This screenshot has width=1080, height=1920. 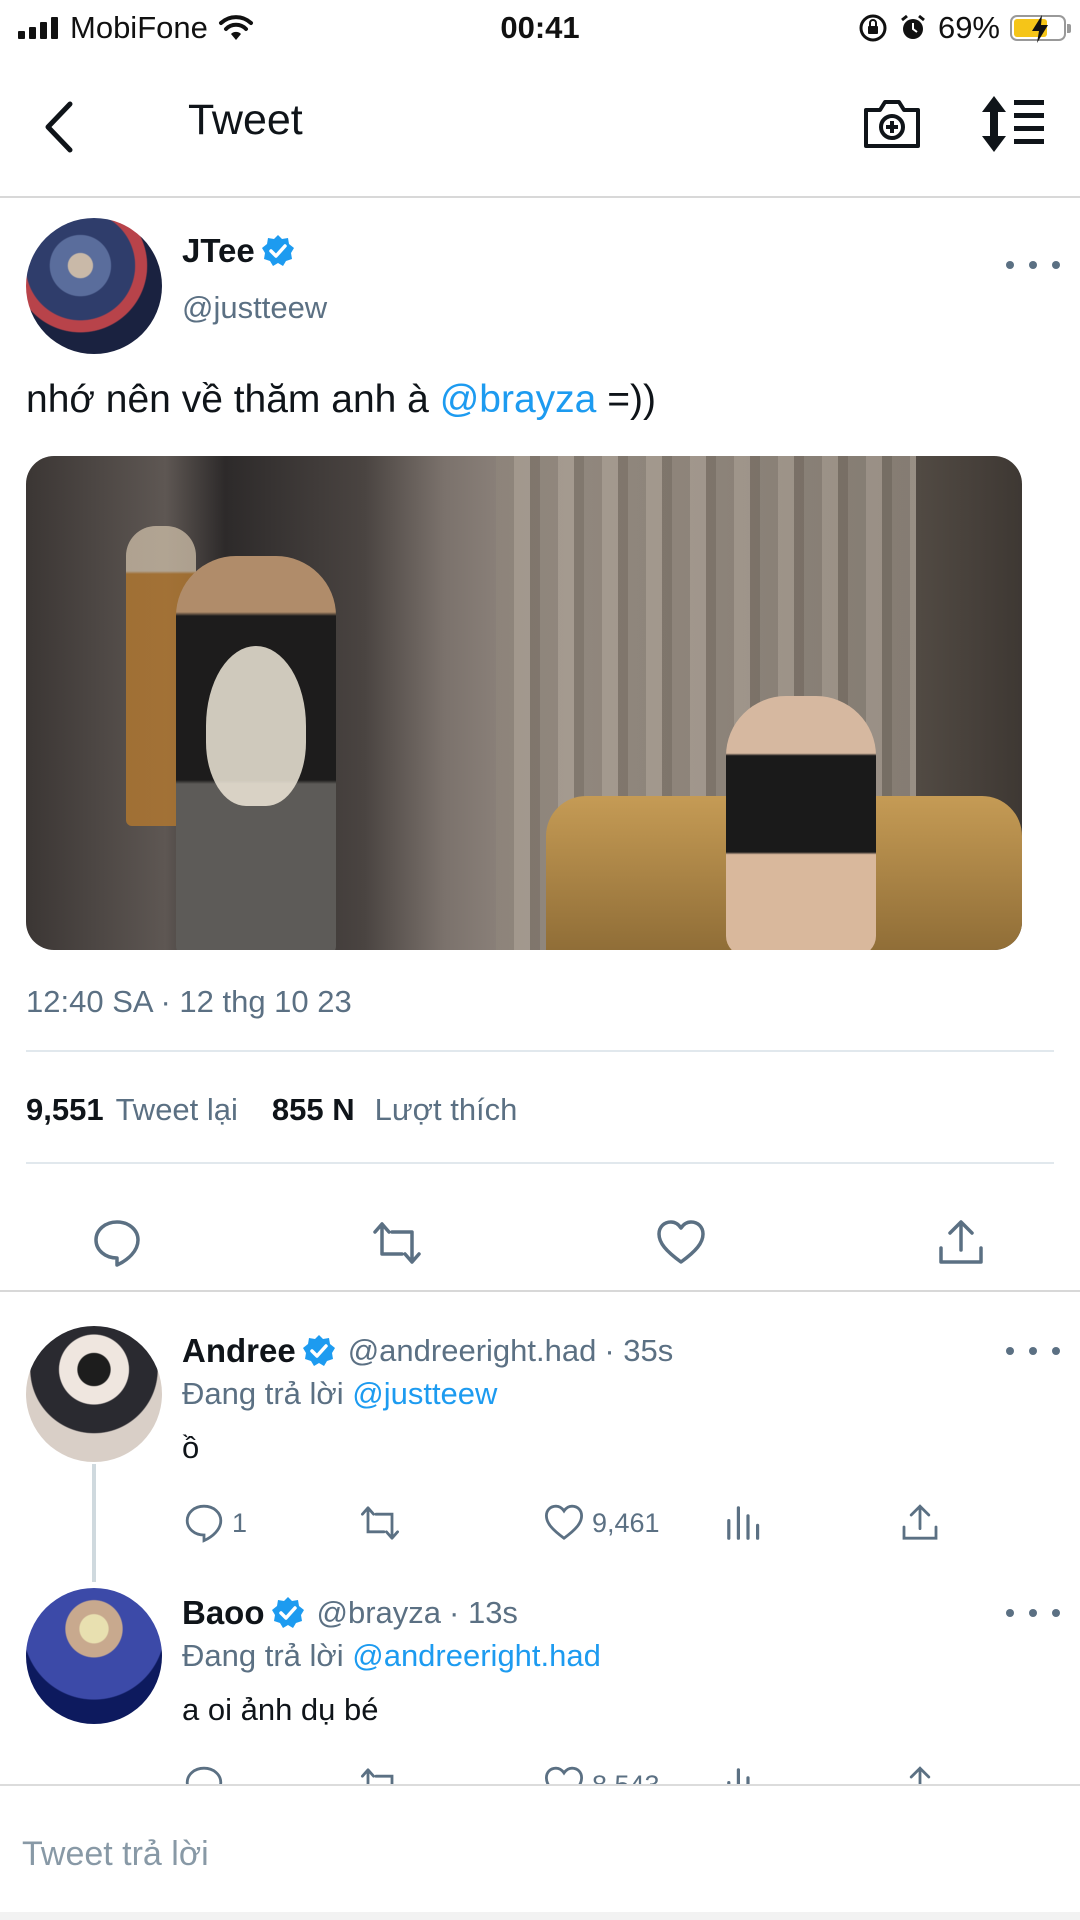 What do you see at coordinates (540, 1916) in the screenshot?
I see `bottom-bar` at bounding box center [540, 1916].